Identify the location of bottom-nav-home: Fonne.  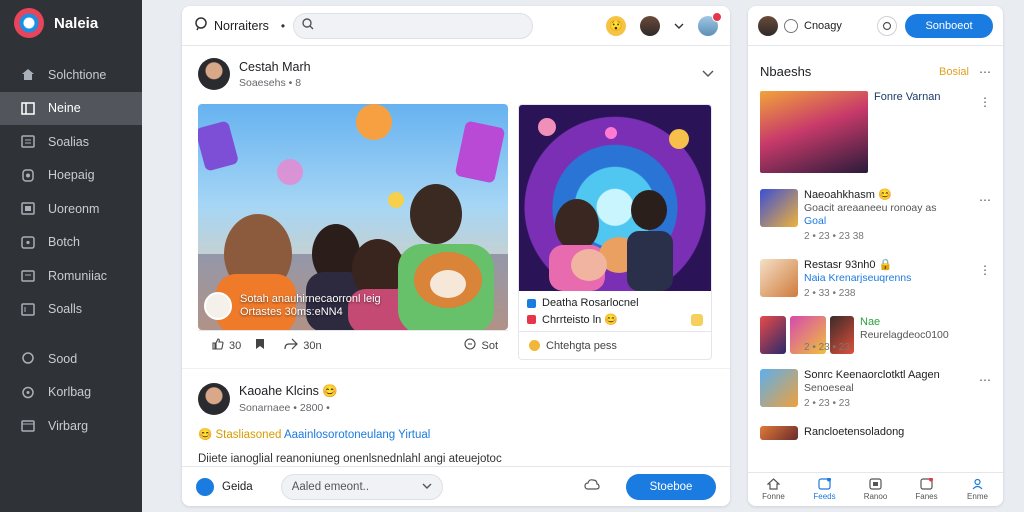
(773, 489).